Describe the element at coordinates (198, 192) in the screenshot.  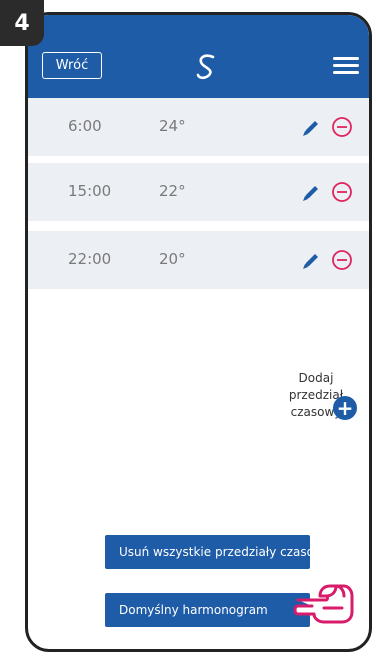
I see `schedule-row: 15:00 22°` at that location.